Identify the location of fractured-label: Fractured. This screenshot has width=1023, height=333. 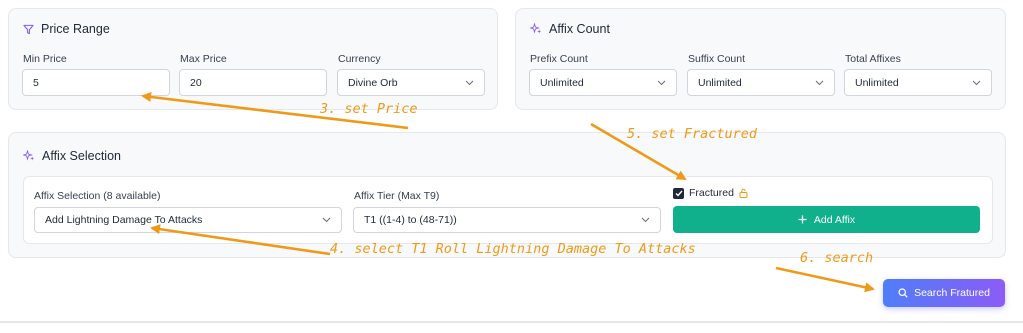
(711, 193).